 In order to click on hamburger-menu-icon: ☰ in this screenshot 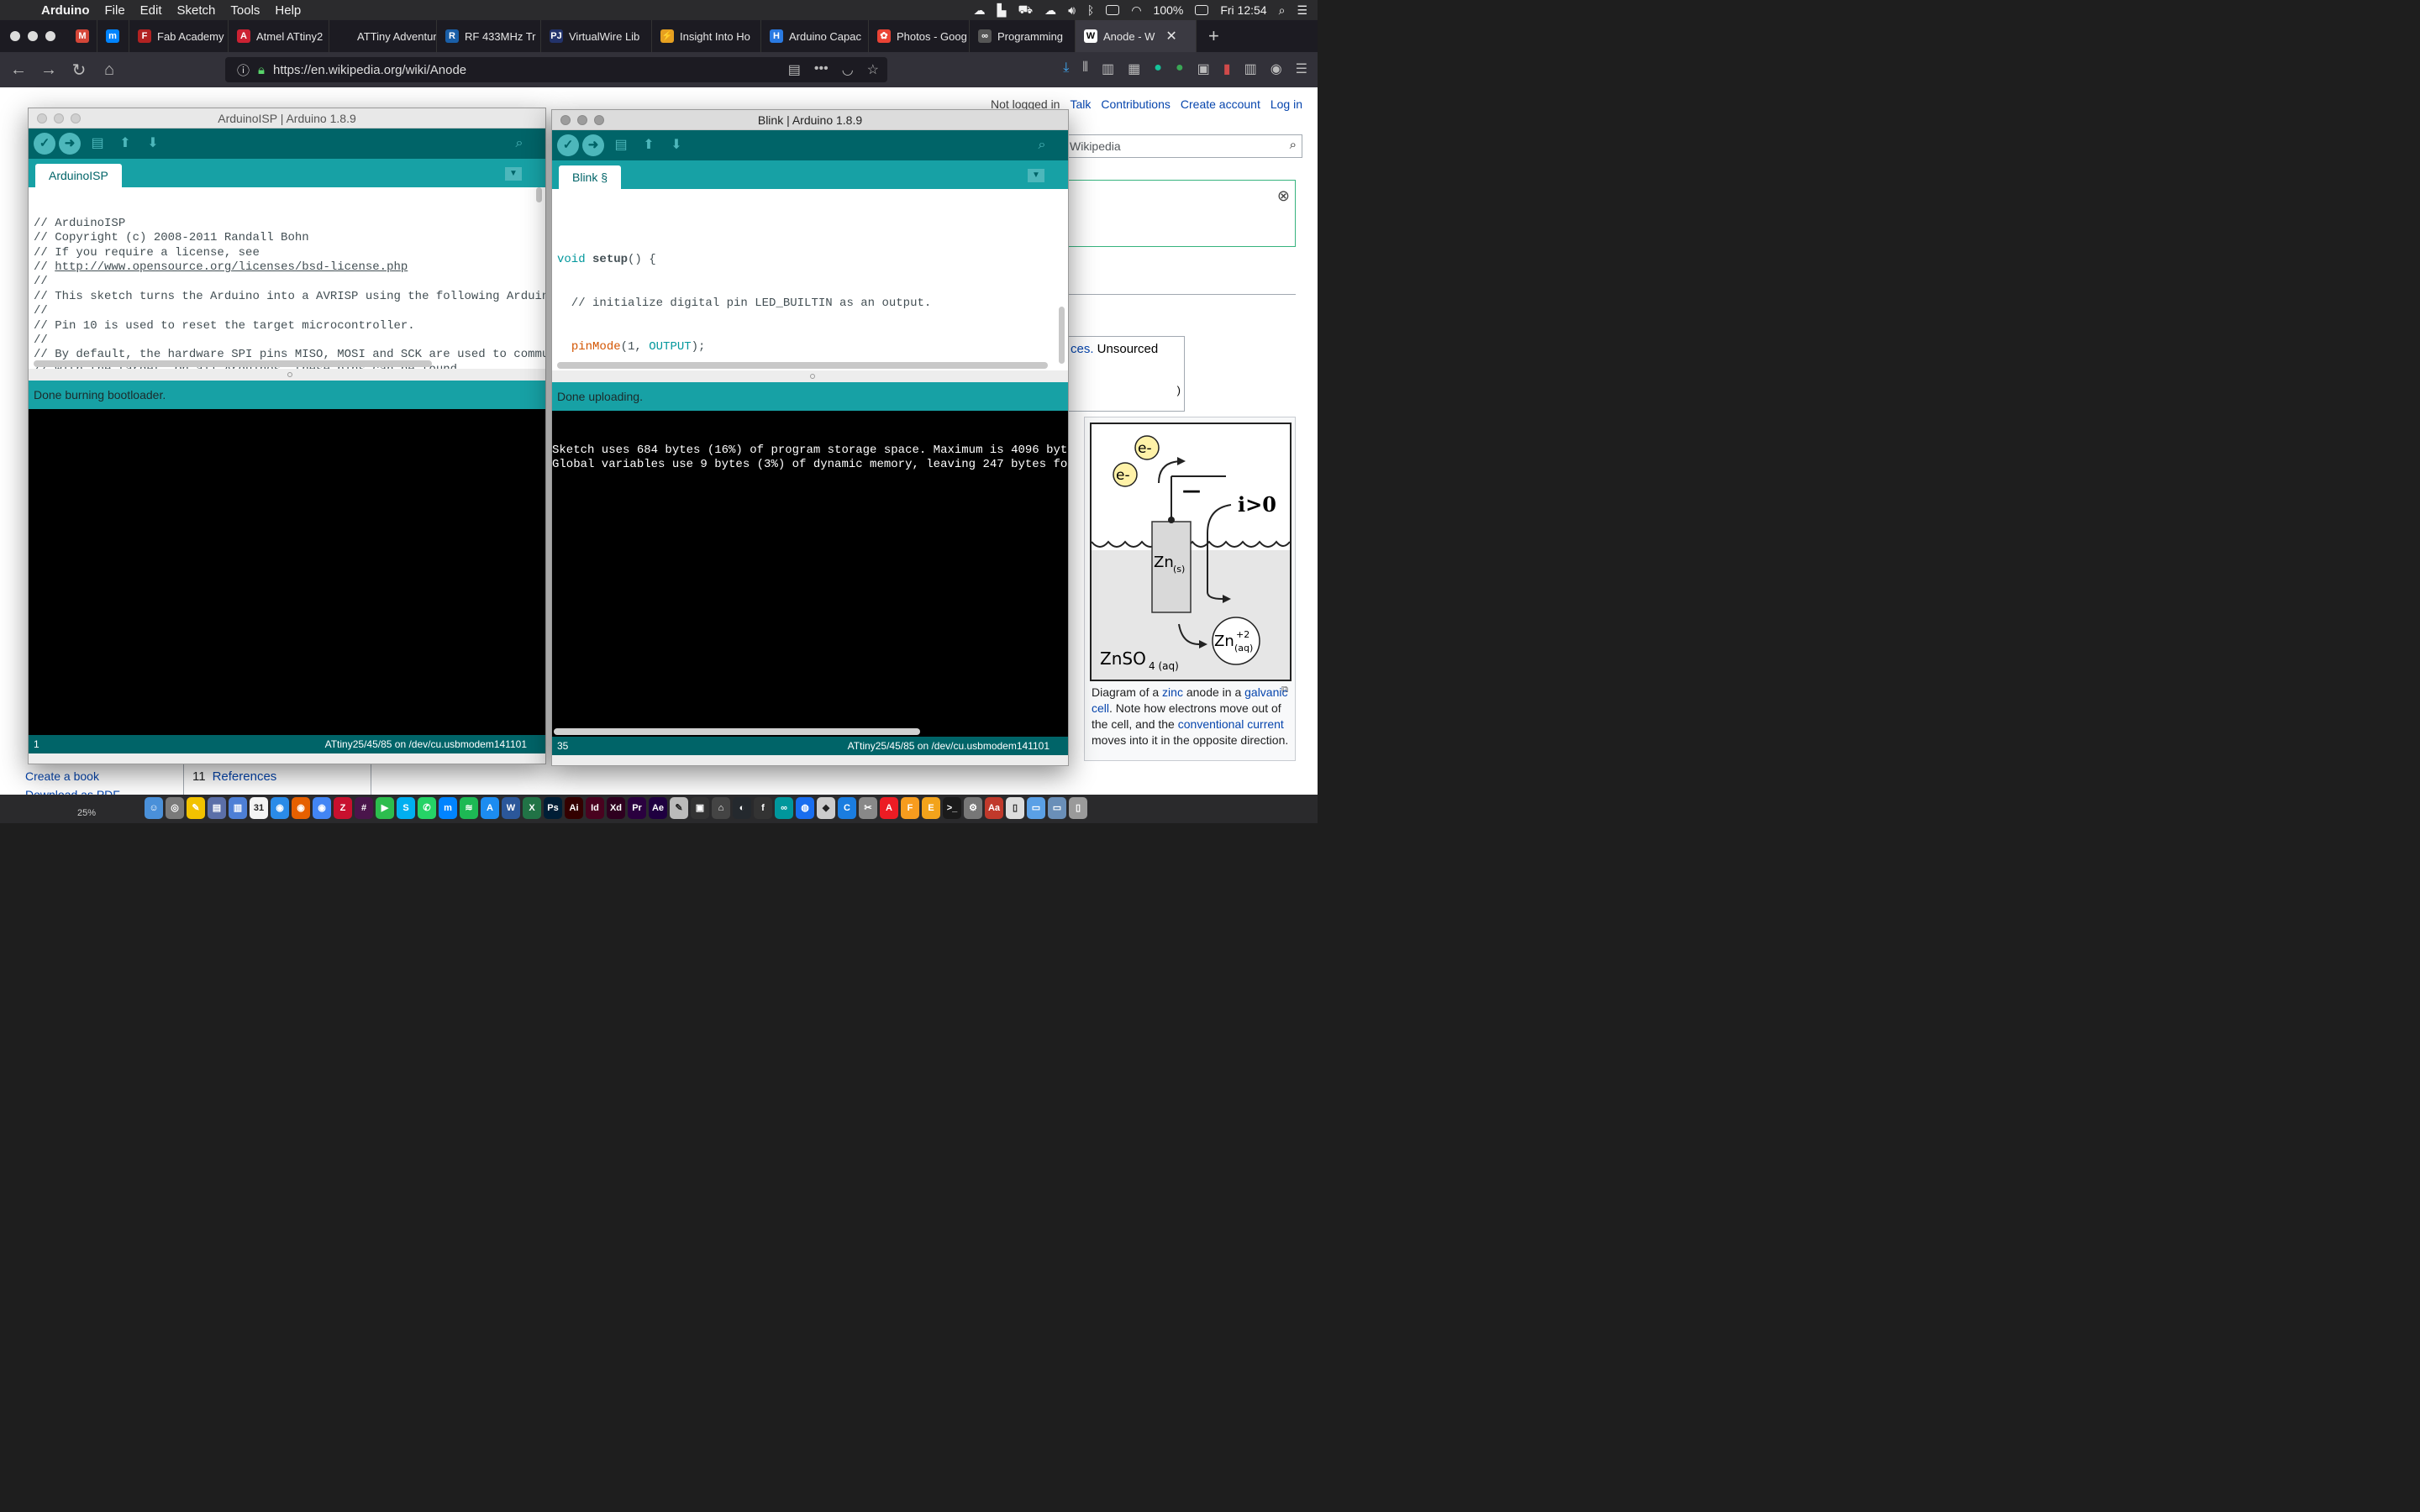, I will do `click(1301, 68)`.